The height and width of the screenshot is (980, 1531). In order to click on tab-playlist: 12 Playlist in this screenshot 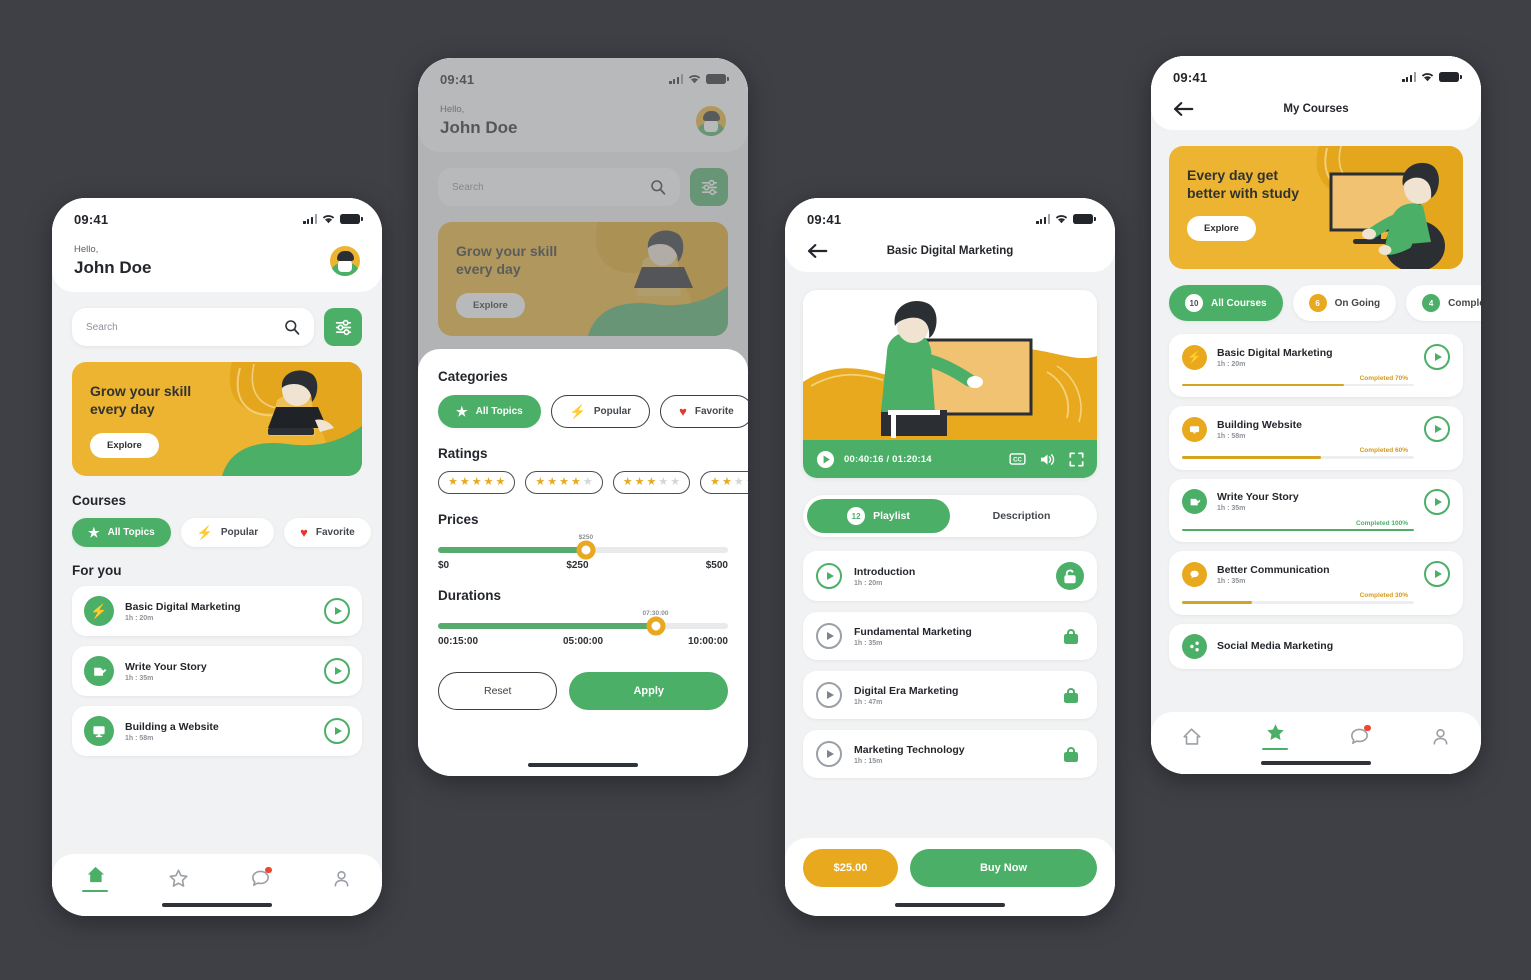, I will do `click(878, 516)`.